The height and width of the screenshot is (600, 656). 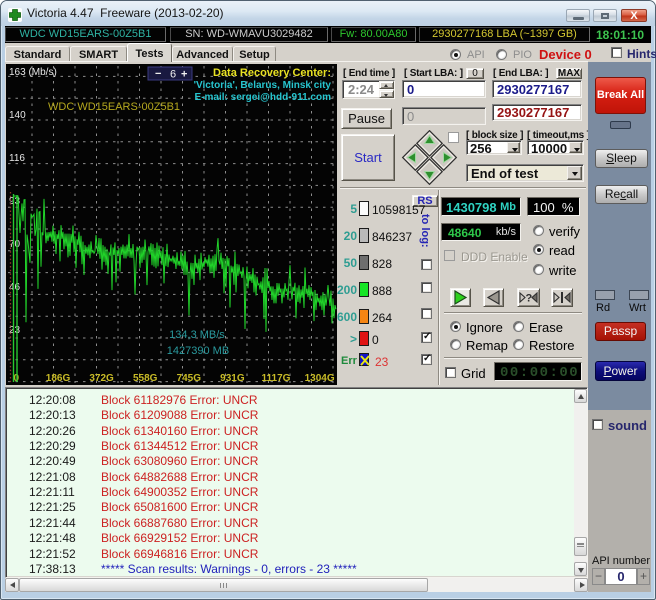 What do you see at coordinates (263, 85) in the screenshot?
I see `svg-text:'Victoria', Belarus, Minsk cit: 'Victoria', Belarus, Minsk city` at bounding box center [263, 85].